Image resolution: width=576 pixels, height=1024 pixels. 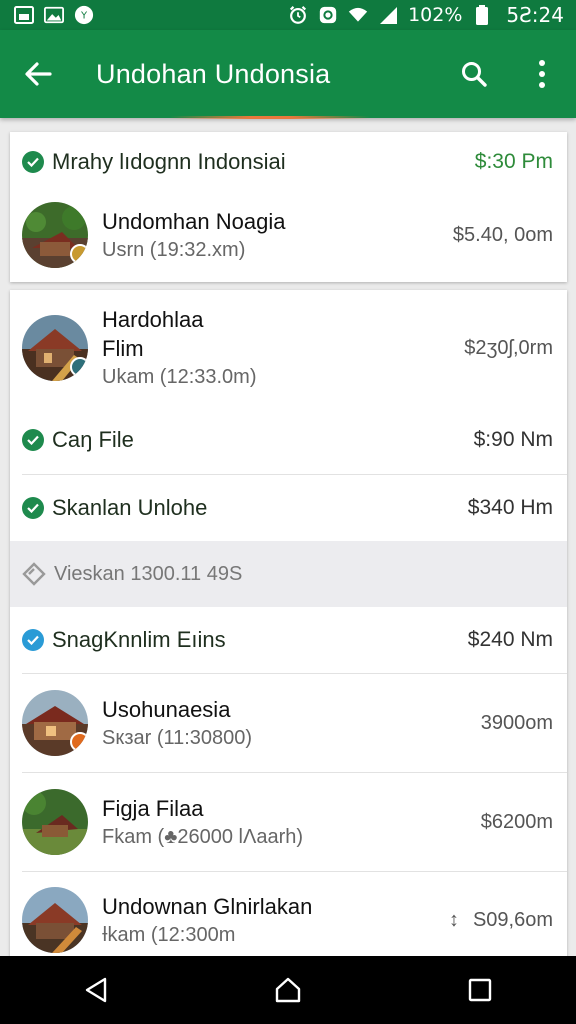 I want to click on image-notification-icon, so click(x=54, y=15).